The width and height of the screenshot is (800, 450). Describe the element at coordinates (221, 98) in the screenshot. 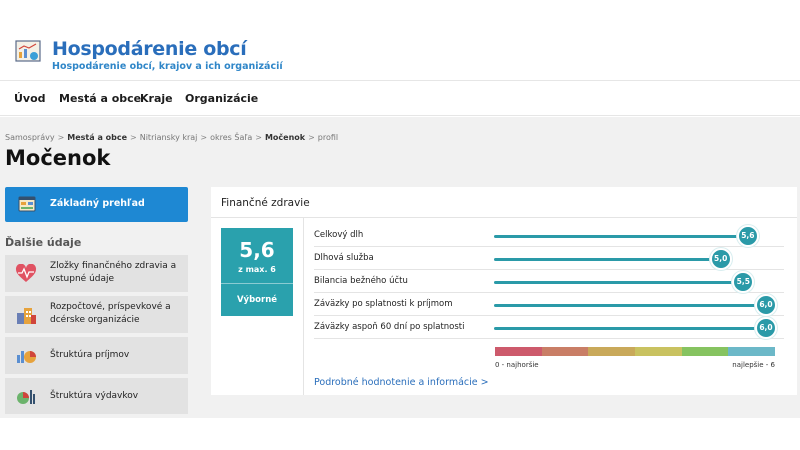

I see `nav-item-organizacie: Organizácie` at that location.